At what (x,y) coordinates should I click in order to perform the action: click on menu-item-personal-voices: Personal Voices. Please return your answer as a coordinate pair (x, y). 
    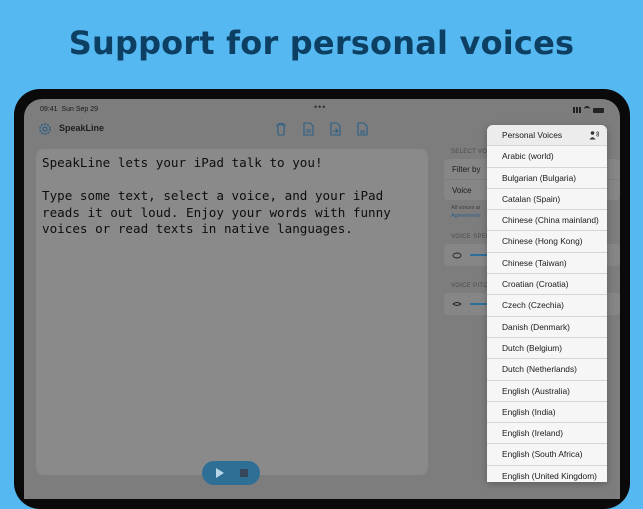
    Looking at the image, I should click on (547, 136).